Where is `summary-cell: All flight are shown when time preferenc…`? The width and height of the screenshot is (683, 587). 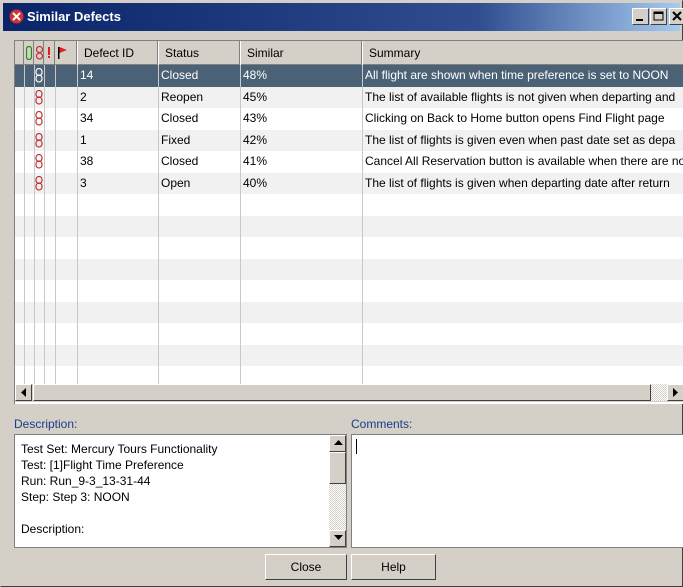 summary-cell: All flight are shown when time preferenc… is located at coordinates (517, 75).